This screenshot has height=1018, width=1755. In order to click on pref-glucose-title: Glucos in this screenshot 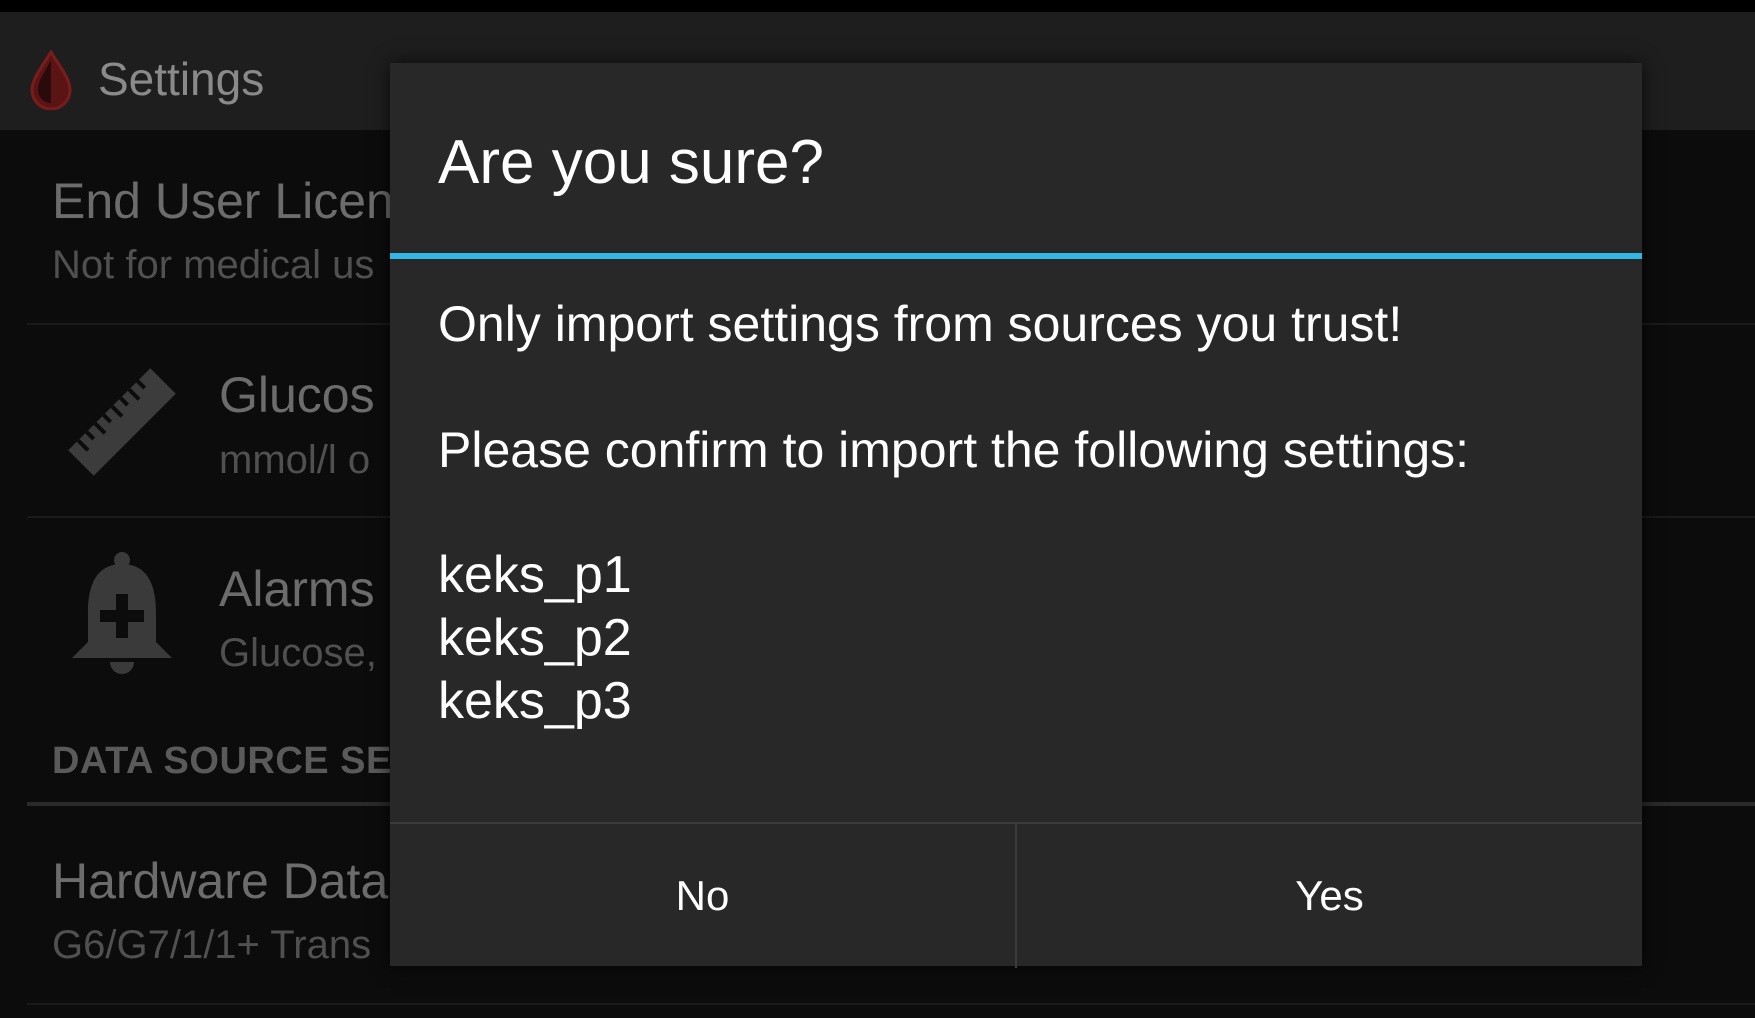, I will do `click(297, 395)`.